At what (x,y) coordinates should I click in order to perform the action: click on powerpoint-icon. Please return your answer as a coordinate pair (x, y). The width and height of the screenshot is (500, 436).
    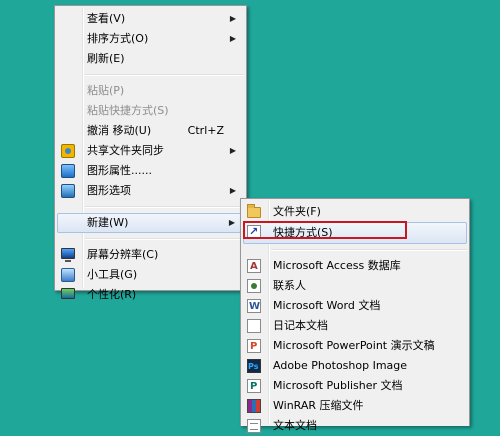
    Looking at the image, I should click on (254, 347).